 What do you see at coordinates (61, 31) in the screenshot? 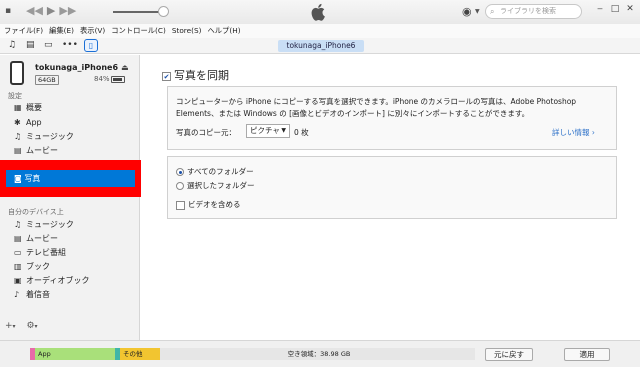
I see `menu-edit: 編集(E)` at bounding box center [61, 31].